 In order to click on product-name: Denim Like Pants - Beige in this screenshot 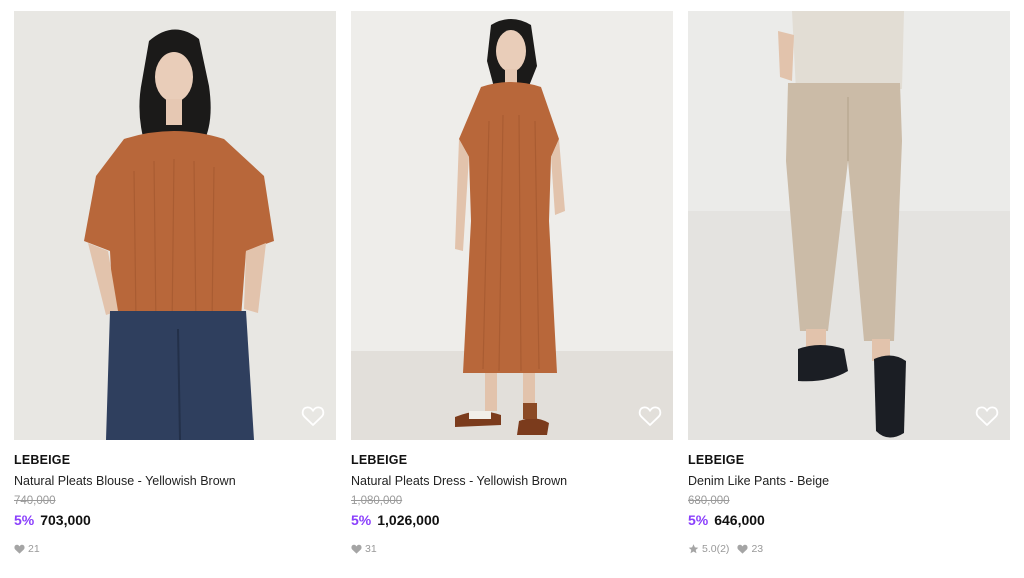, I will do `click(849, 481)`.